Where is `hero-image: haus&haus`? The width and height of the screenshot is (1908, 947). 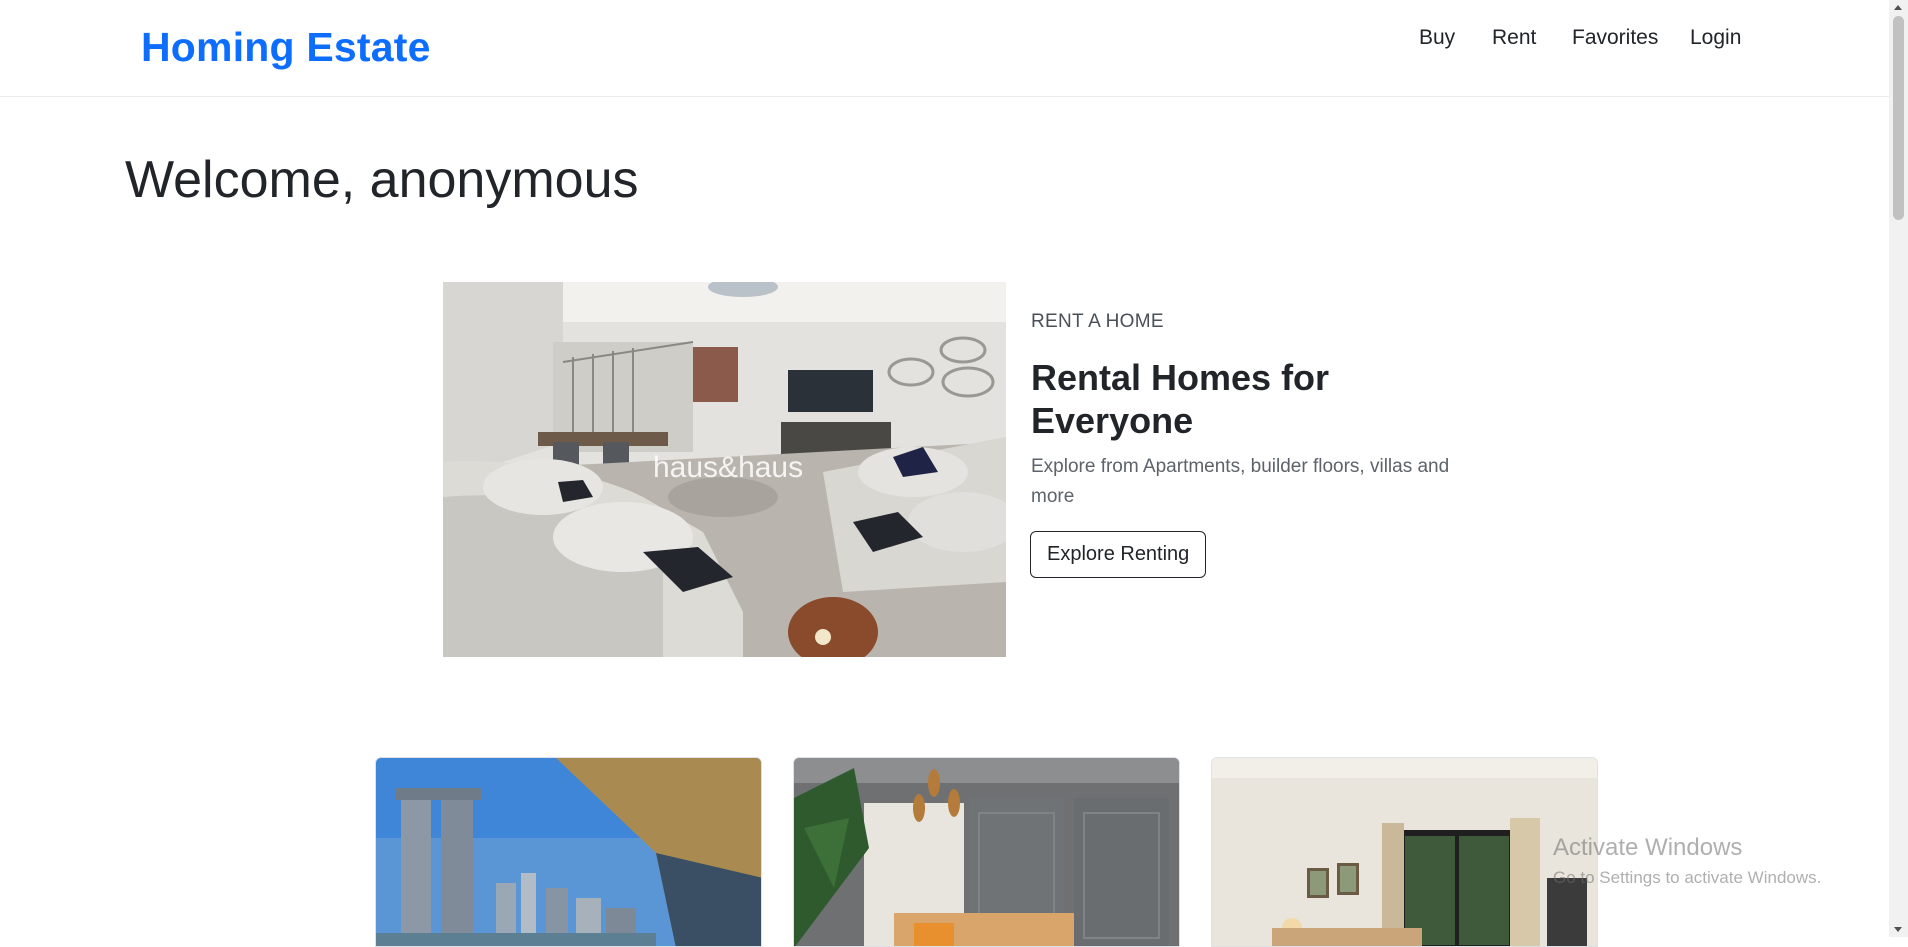
hero-image: haus&haus is located at coordinates (724, 469).